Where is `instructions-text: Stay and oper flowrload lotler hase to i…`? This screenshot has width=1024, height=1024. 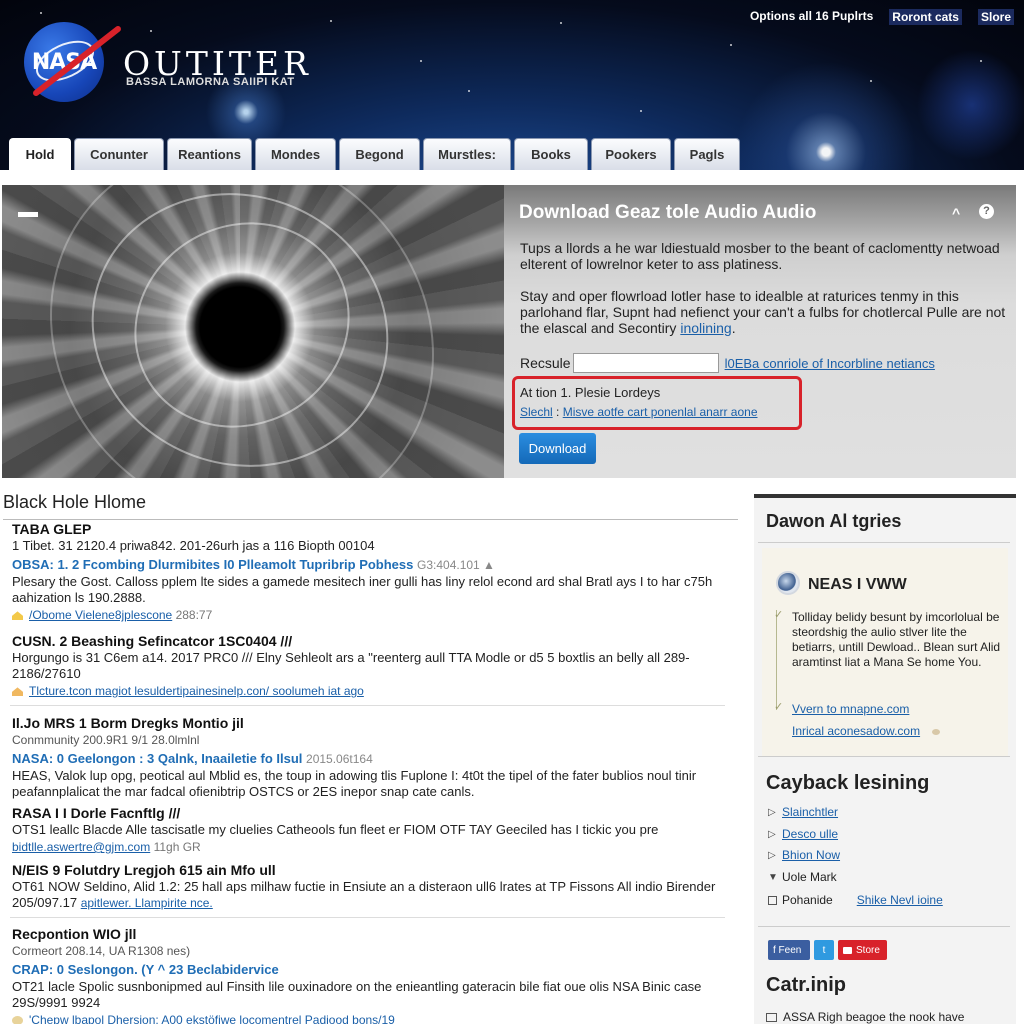
instructions-text: Stay and oper flowrload lotler hase to i… is located at coordinates (763, 312).